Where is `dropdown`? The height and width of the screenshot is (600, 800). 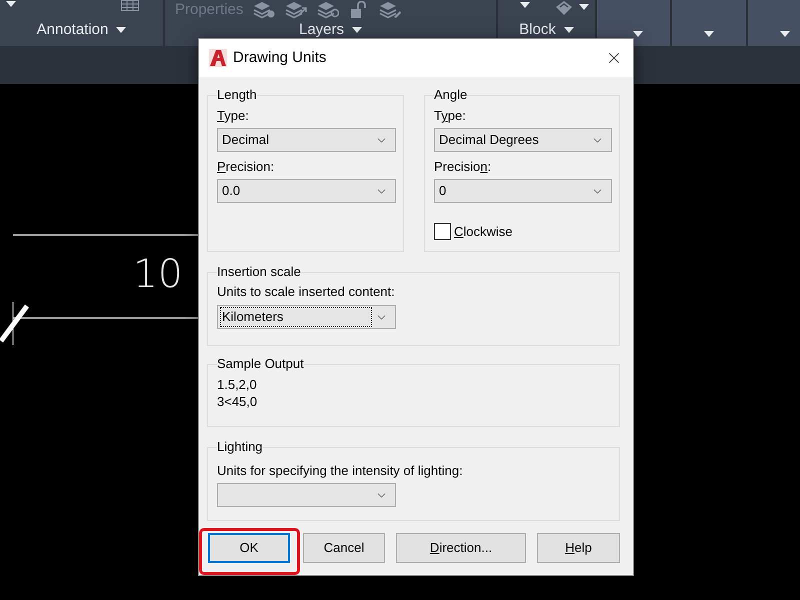 dropdown is located at coordinates (306, 495).